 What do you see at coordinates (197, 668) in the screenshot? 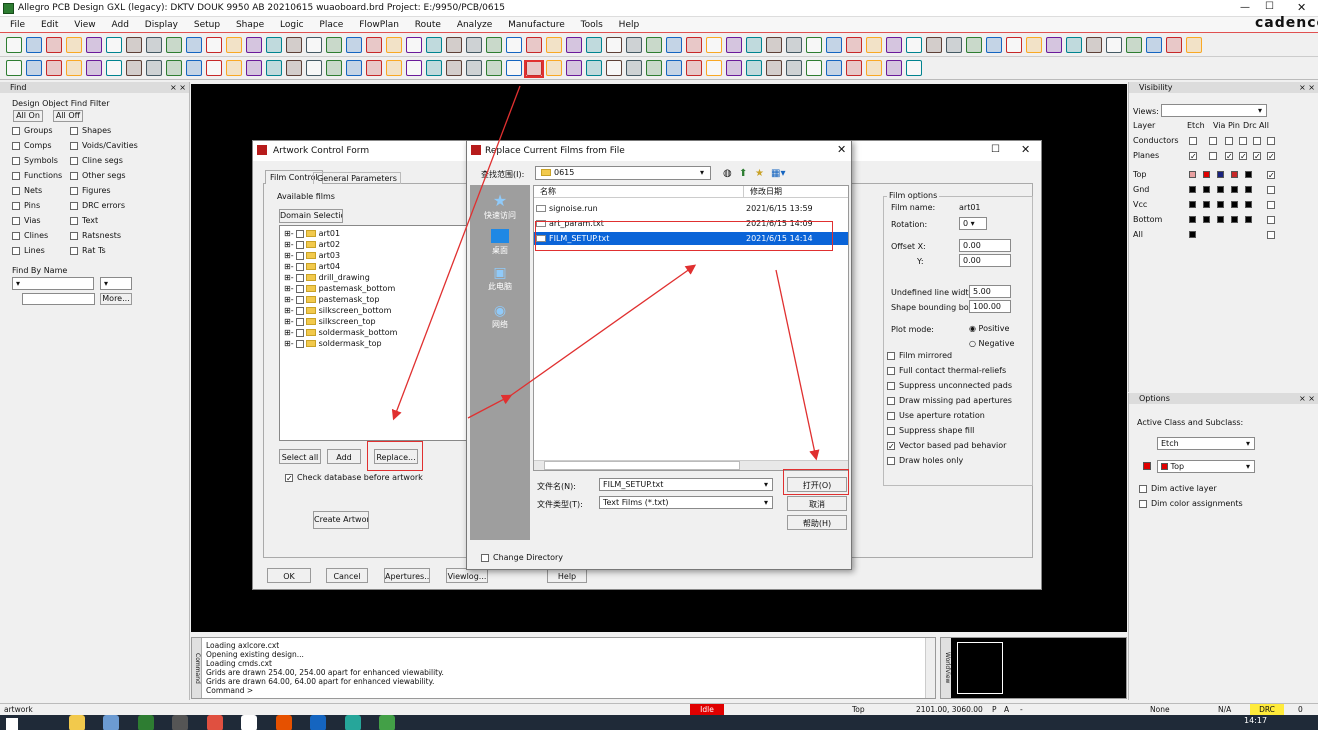
I see `console-side-tab: Command` at bounding box center [197, 668].